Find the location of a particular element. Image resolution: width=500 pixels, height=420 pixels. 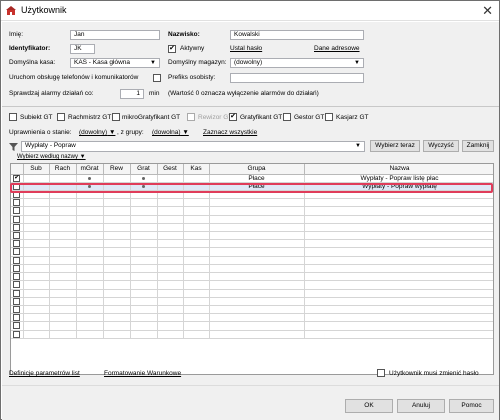

zaznacz-wszystkie-link: Zaznacz wszystkie is located at coordinates (230, 132).